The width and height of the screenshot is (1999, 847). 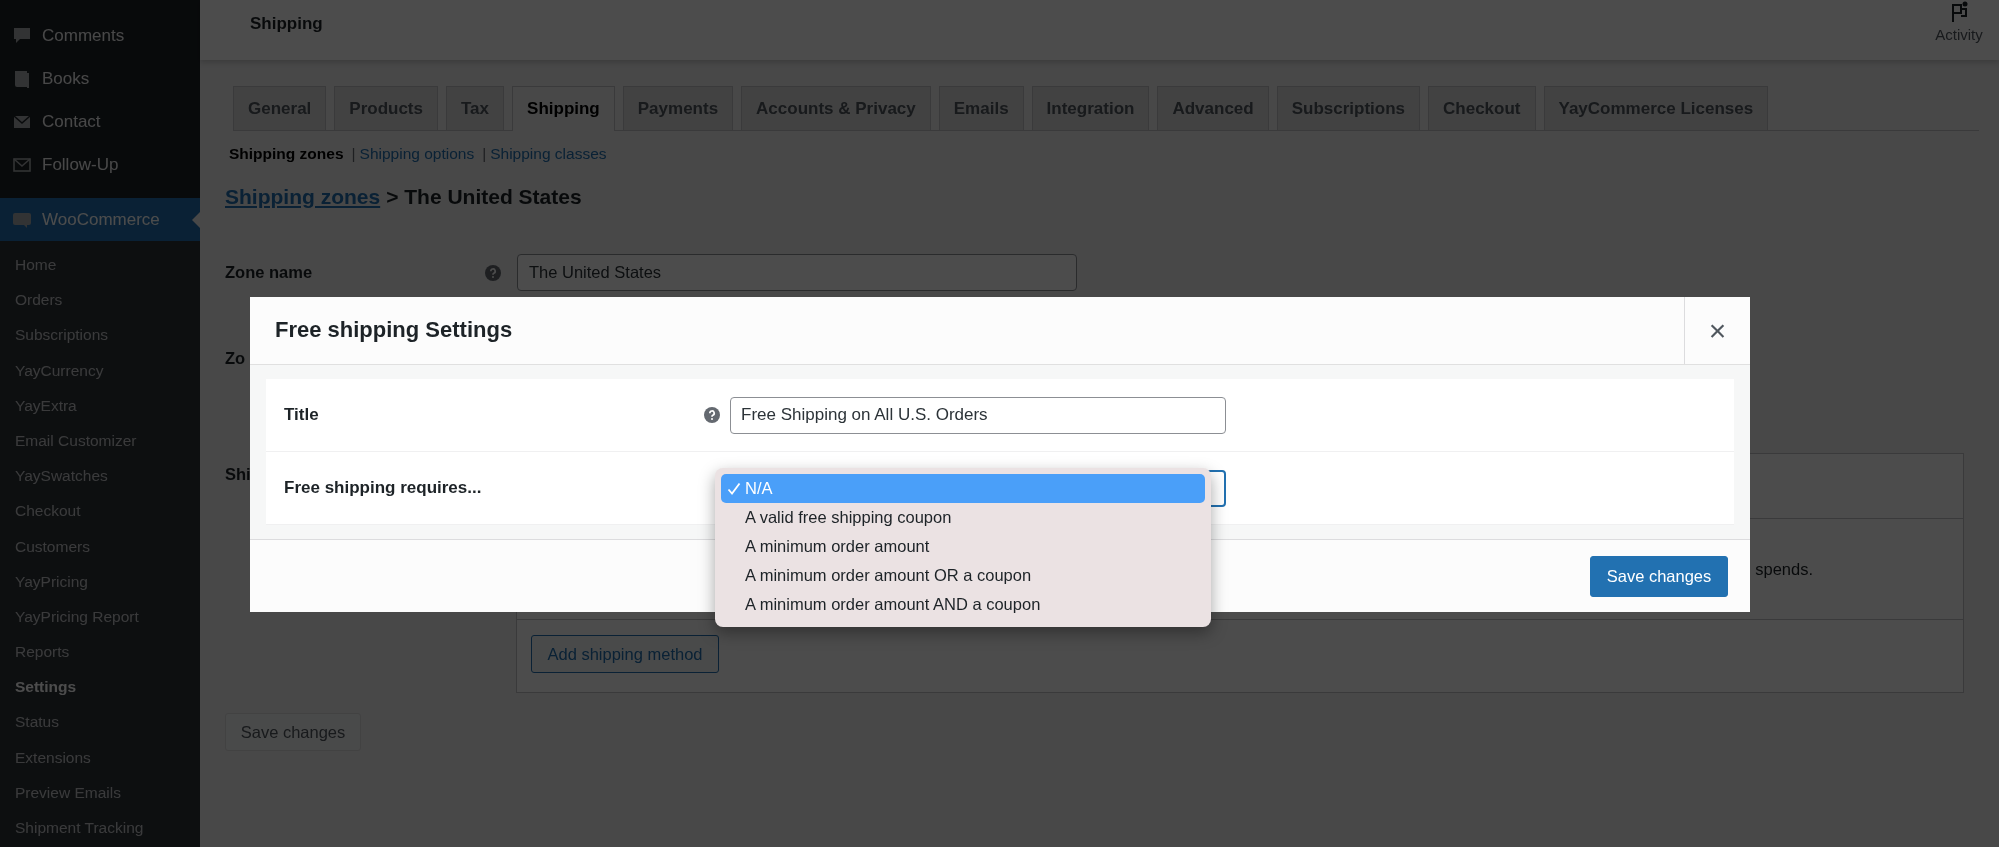 I want to click on field-label: Zone name, so click(x=269, y=272).